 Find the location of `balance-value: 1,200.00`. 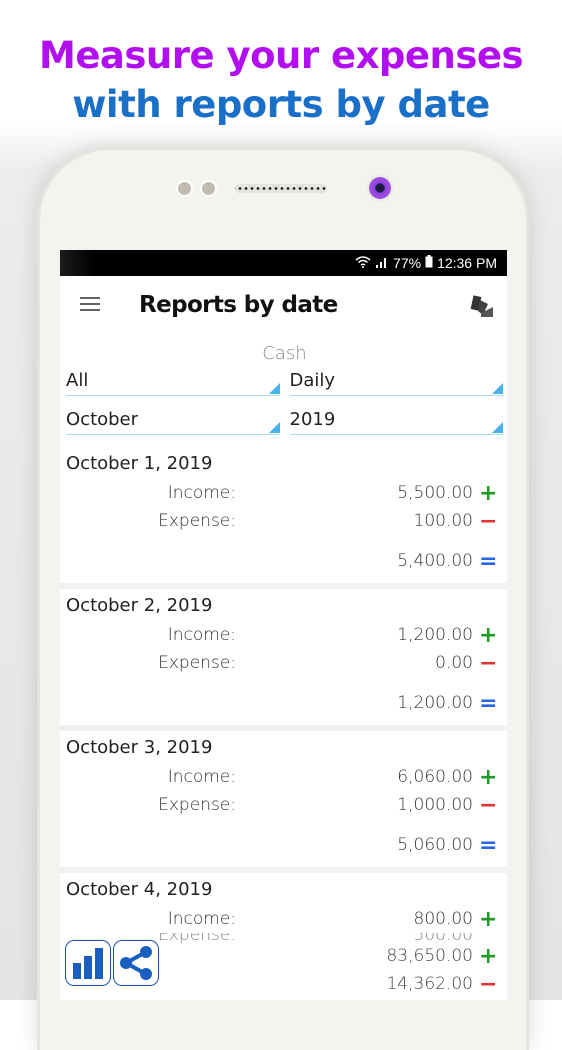

balance-value: 1,200.00 is located at coordinates (435, 703).